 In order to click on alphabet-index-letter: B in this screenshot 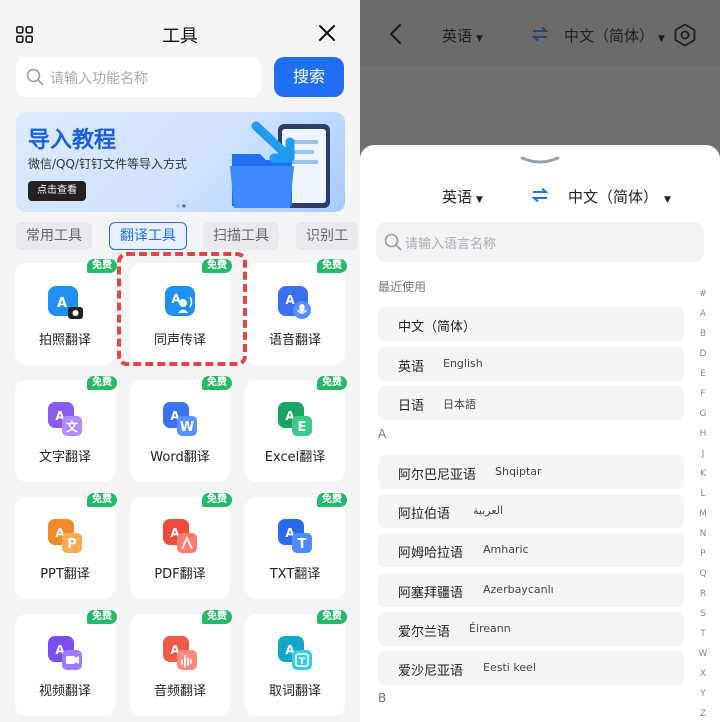, I will do `click(703, 334)`.